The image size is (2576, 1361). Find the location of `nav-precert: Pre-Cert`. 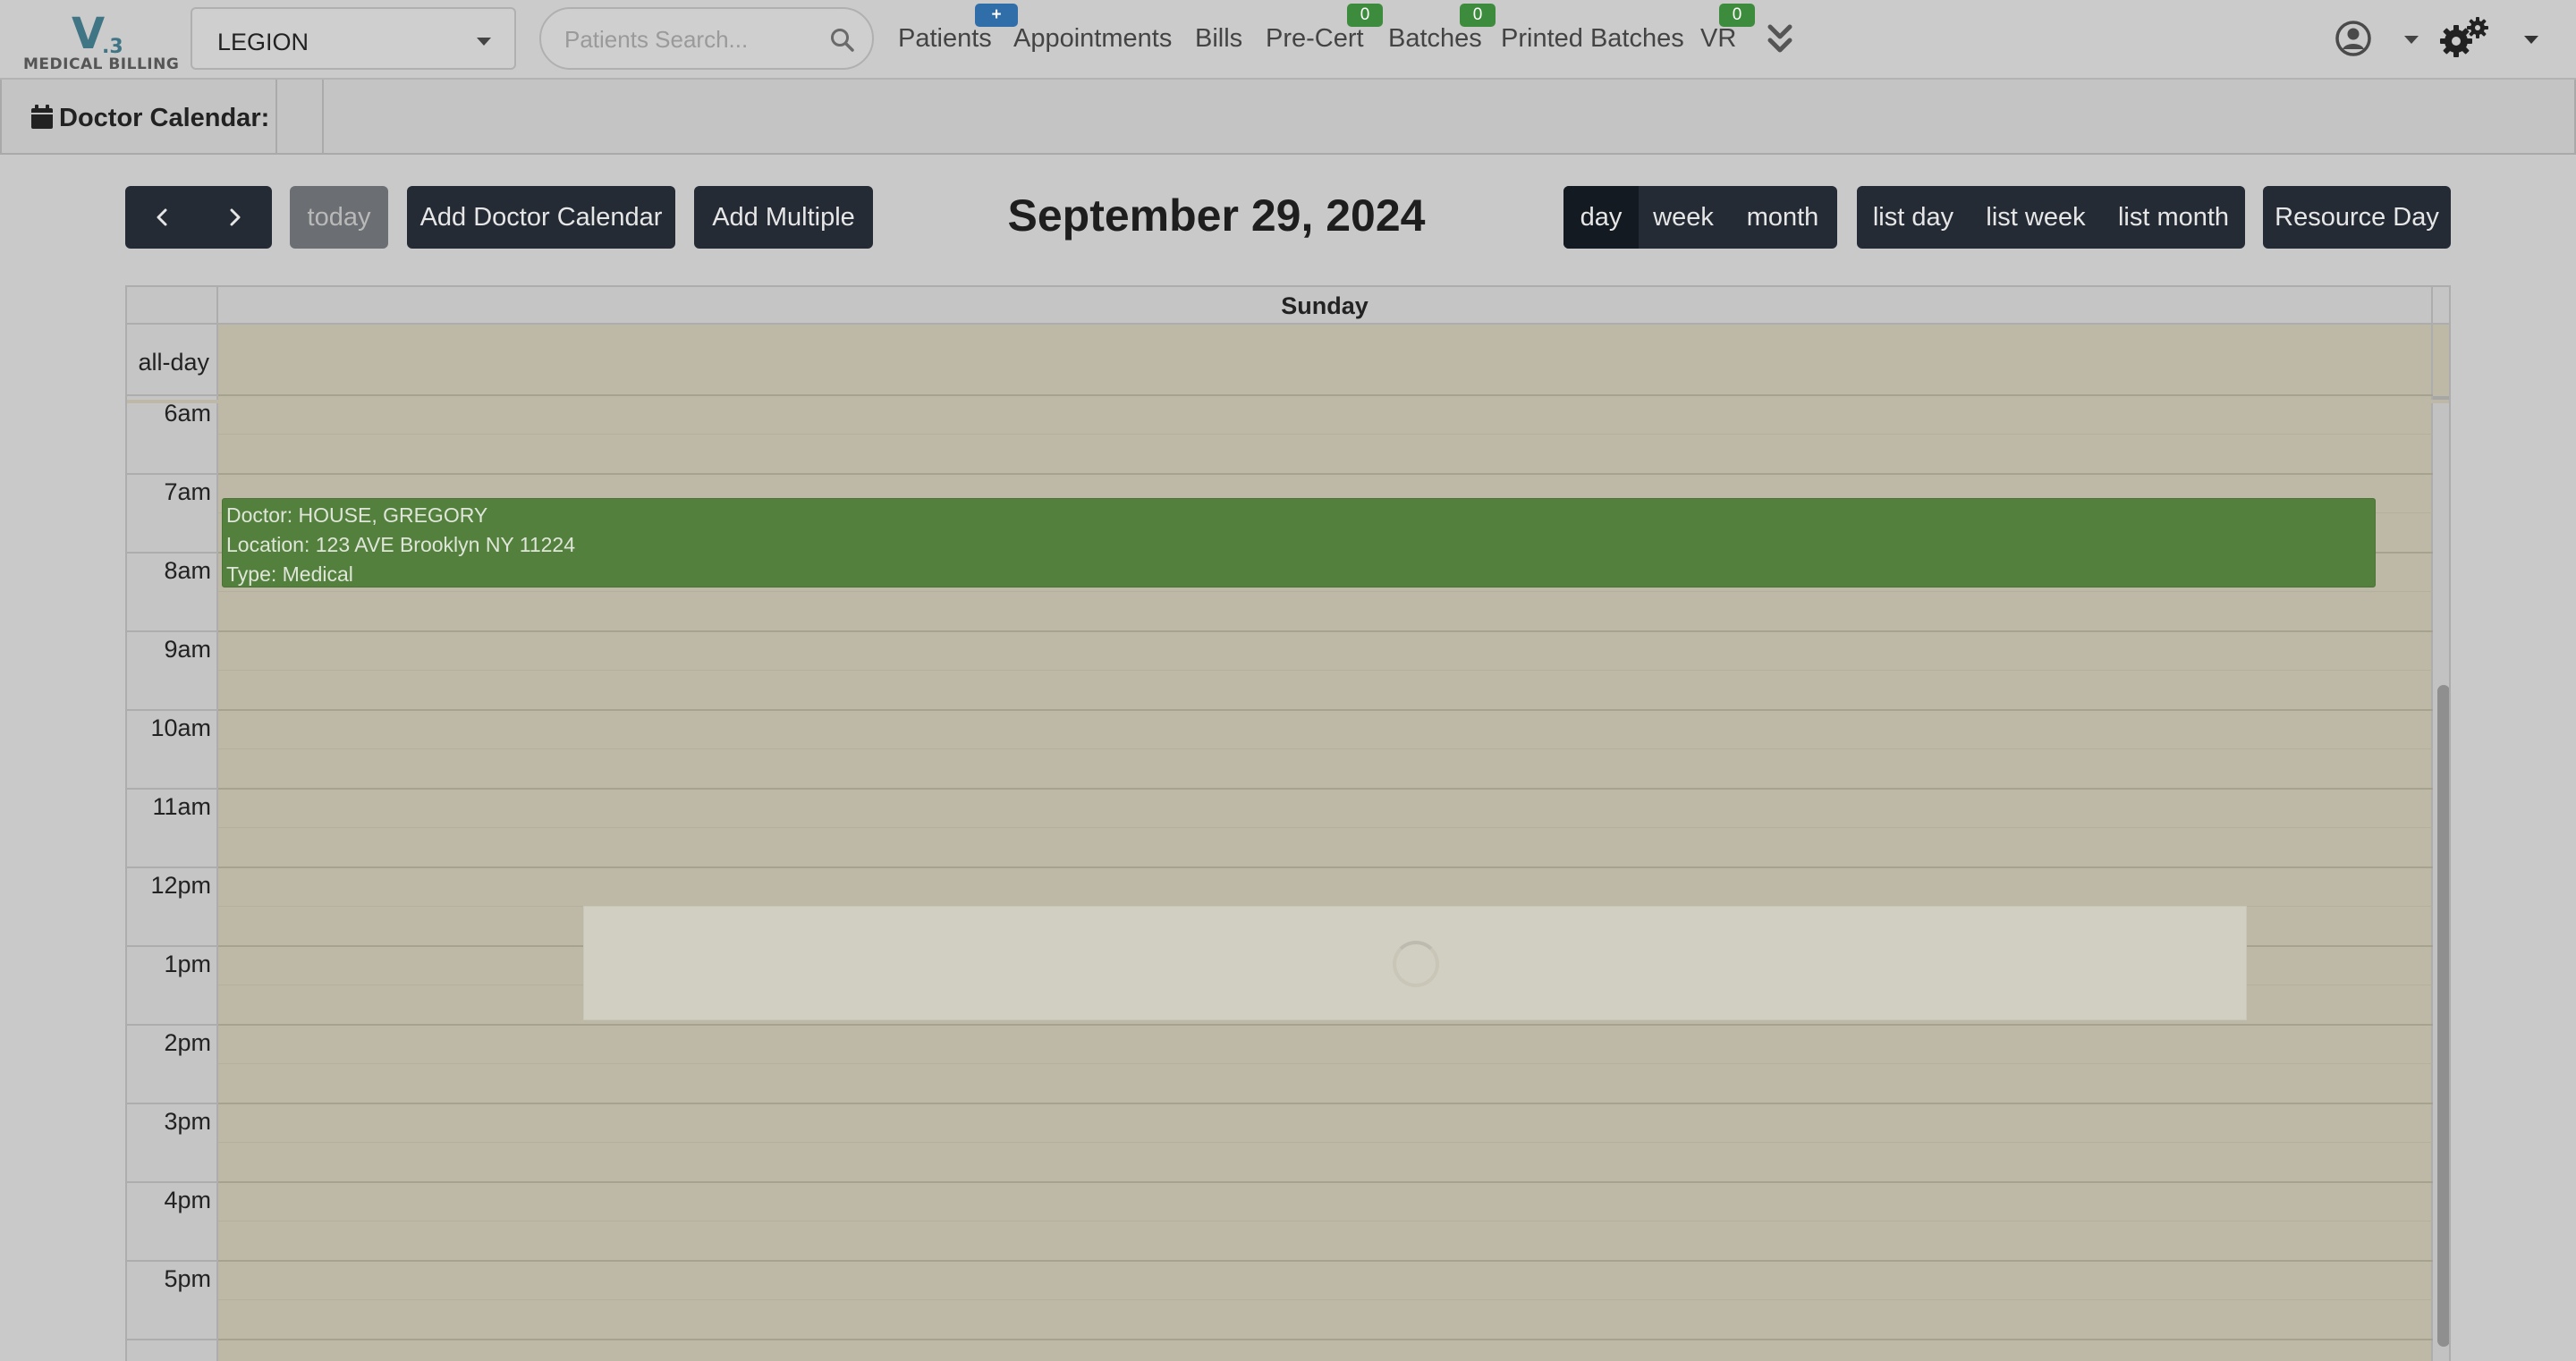

nav-precert: Pre-Cert is located at coordinates (1315, 39).